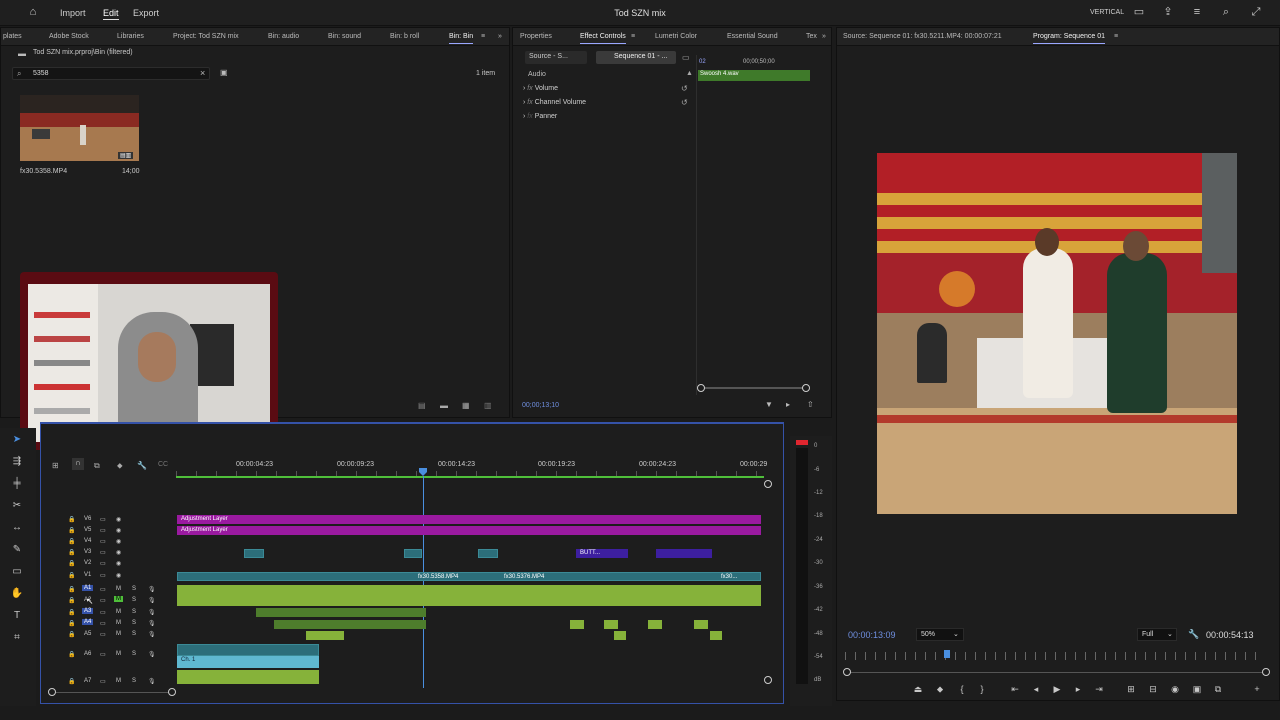 This screenshot has height=720, width=1280. I want to click on razor-icon: ✂, so click(17, 506).